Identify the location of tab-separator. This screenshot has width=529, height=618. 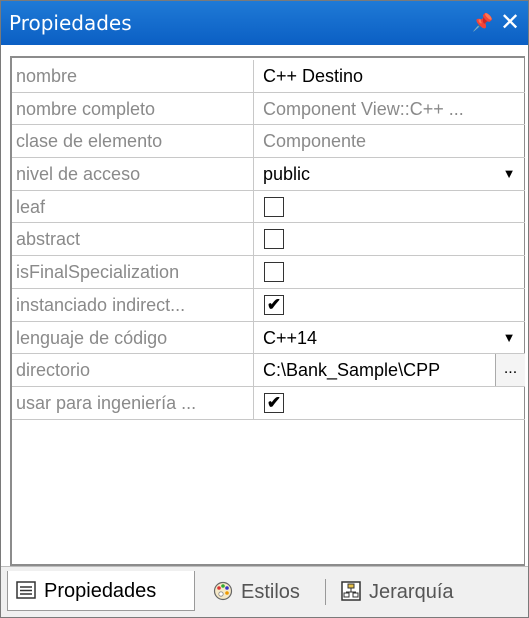
(325, 592).